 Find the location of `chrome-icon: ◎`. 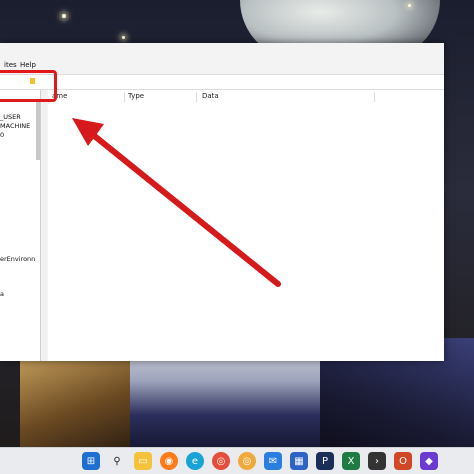

chrome-icon: ◎ is located at coordinates (221, 461).